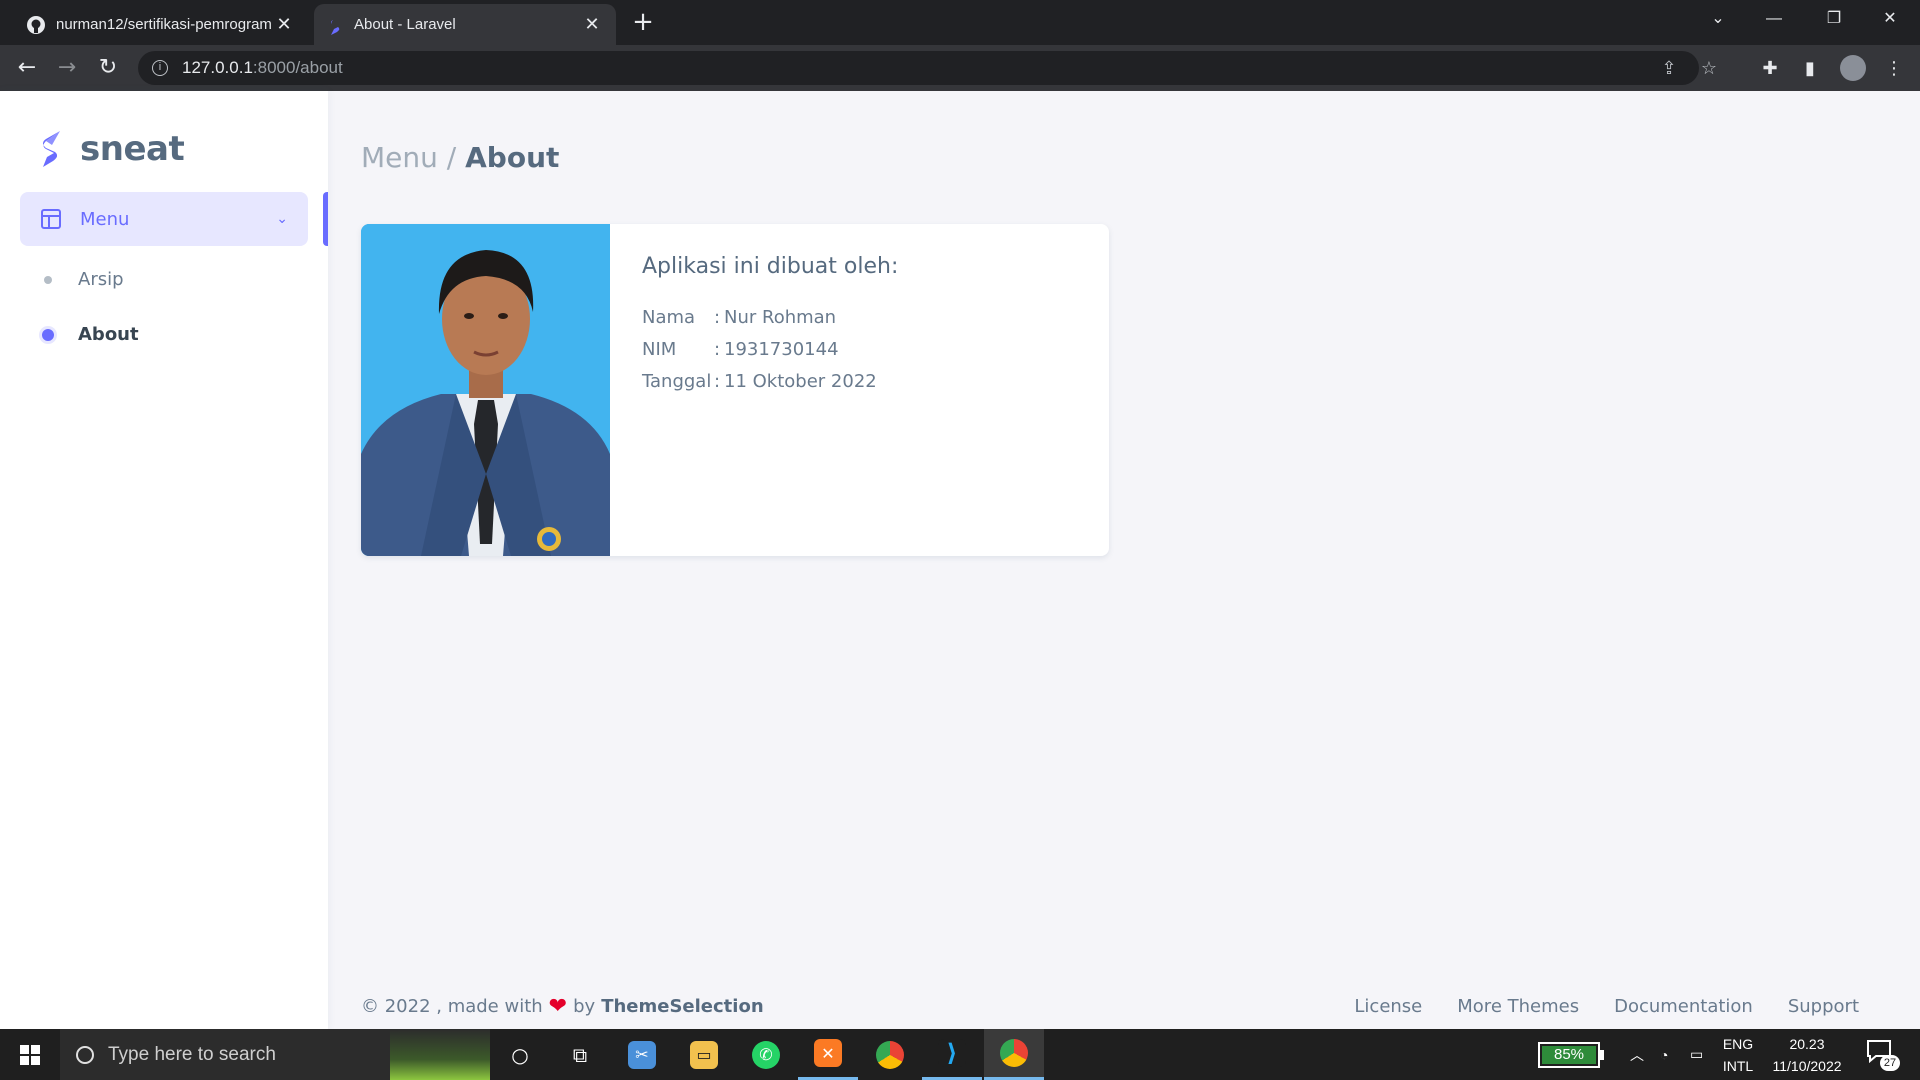 The image size is (1920, 1080). What do you see at coordinates (336, 25) in the screenshot?
I see `sneat-icon` at bounding box center [336, 25].